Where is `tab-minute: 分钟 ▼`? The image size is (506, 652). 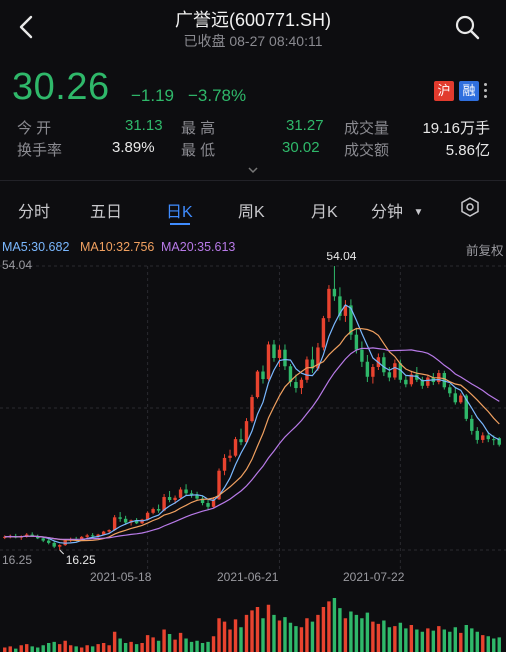 tab-minute: 分钟 ▼ is located at coordinates (397, 210).